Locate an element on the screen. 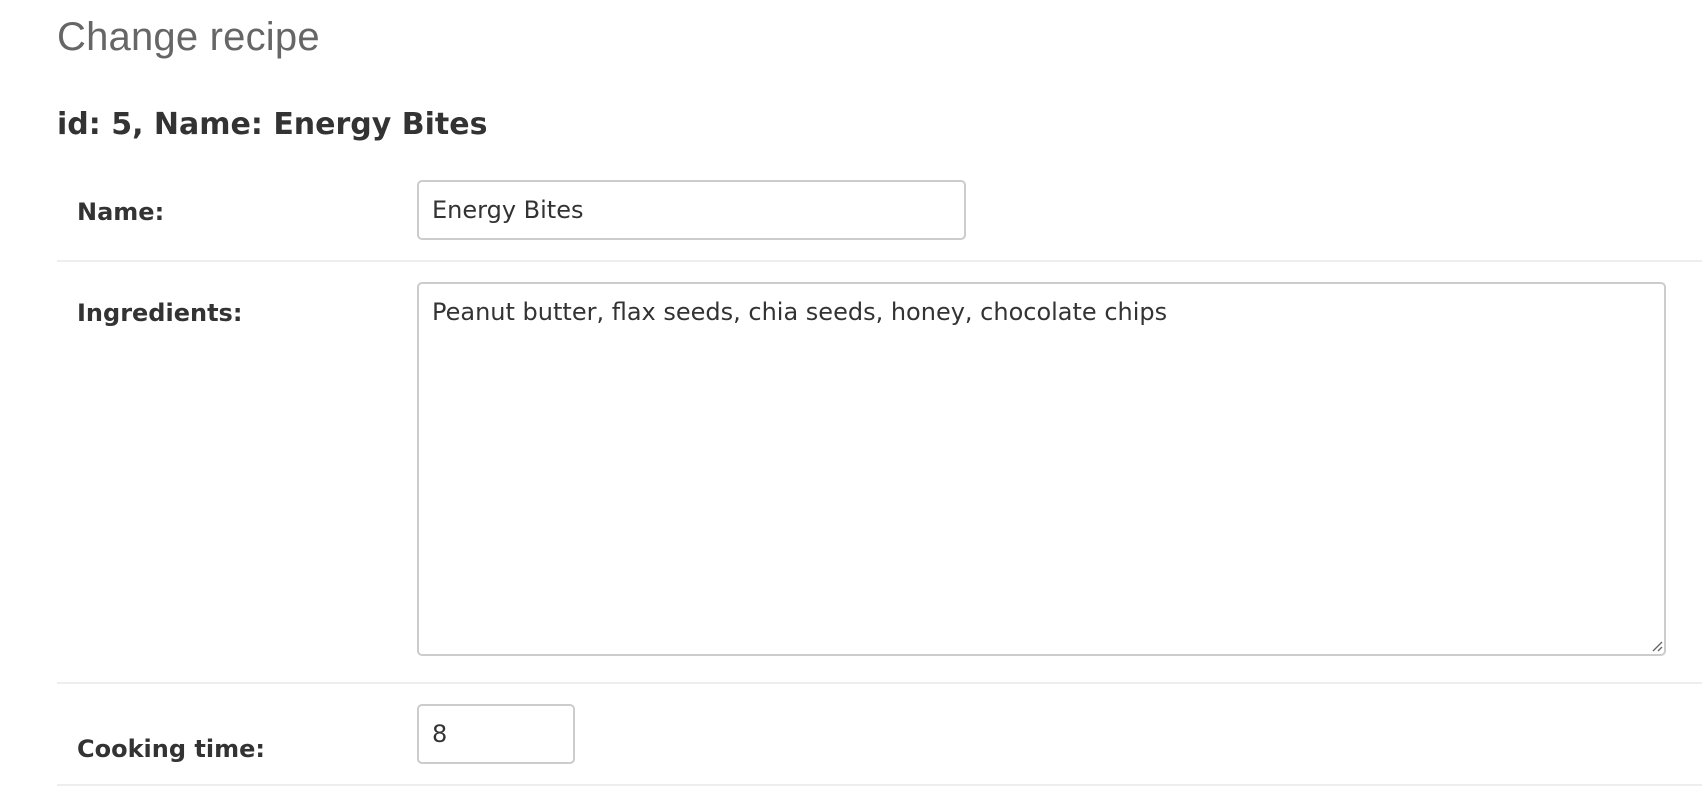 The image size is (1702, 788). record-heading: id: 5, Name: Energy Bites is located at coordinates (272, 124).